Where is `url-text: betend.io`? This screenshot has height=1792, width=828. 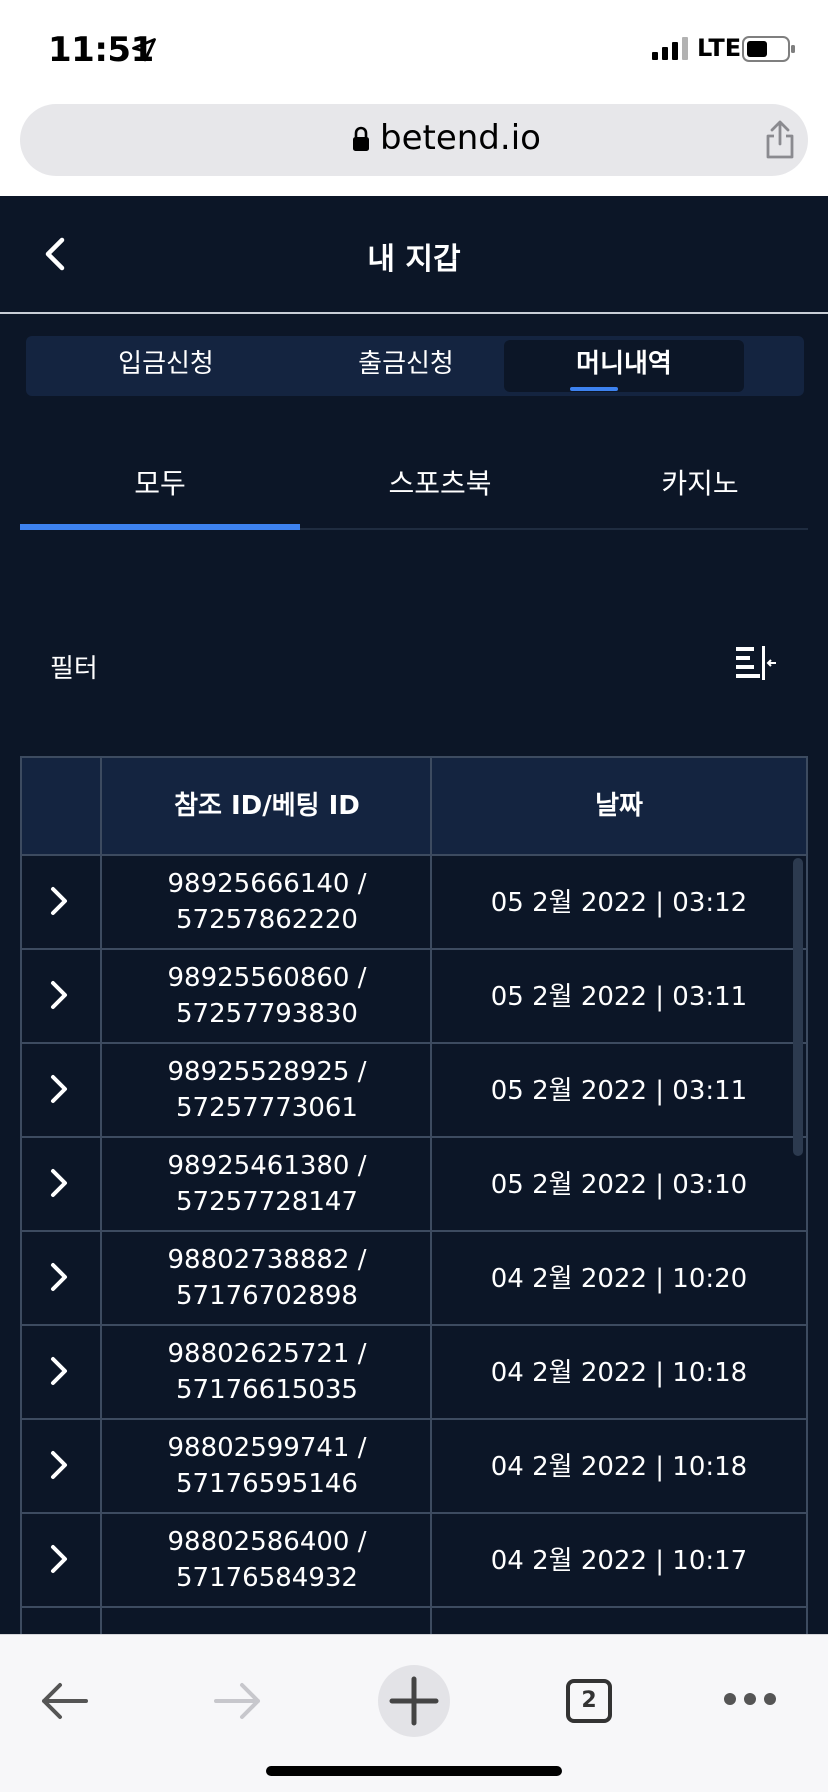
url-text: betend.io is located at coordinates (460, 138).